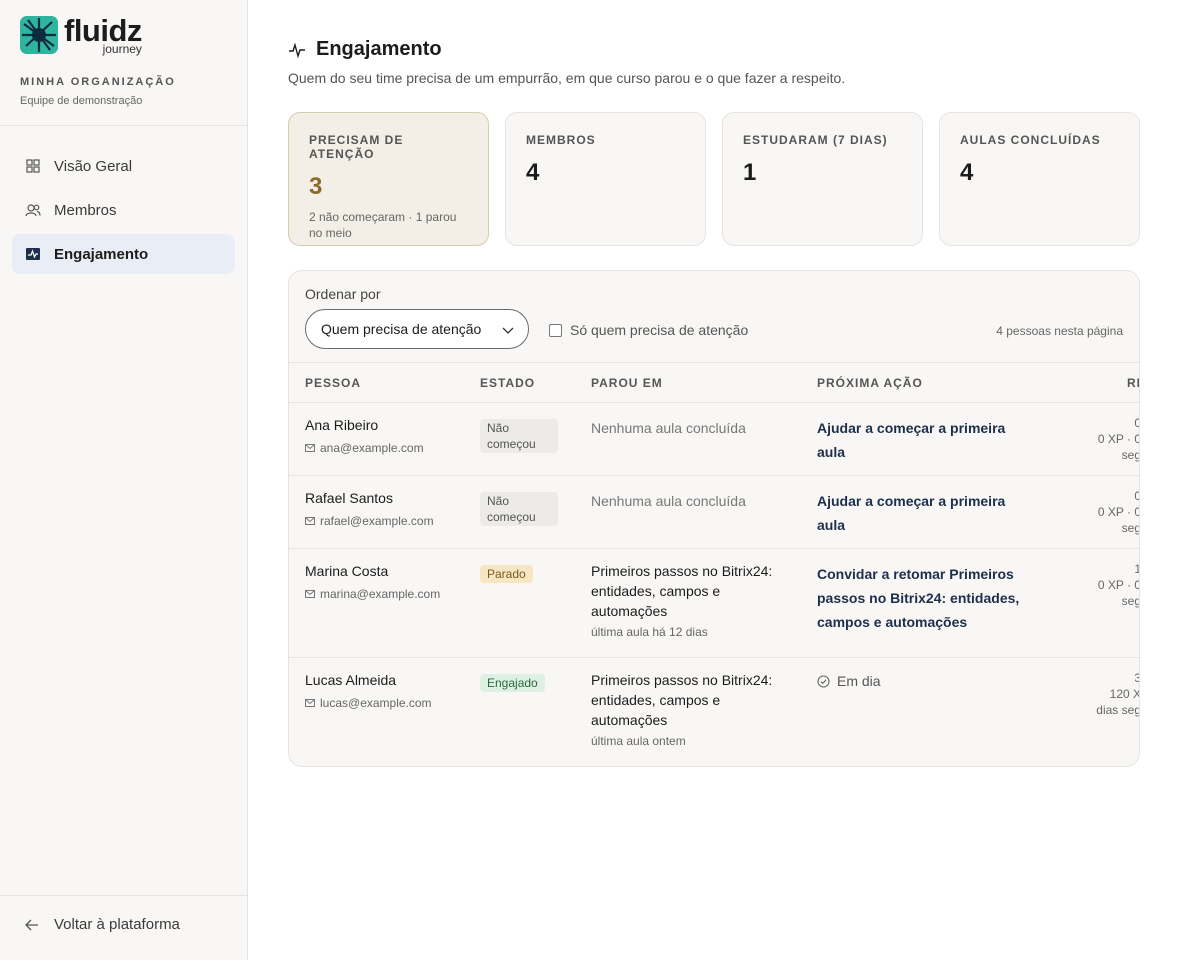 This screenshot has height=960, width=1180. What do you see at coordinates (750, 172) in the screenshot?
I see `stat-value: 1` at bounding box center [750, 172].